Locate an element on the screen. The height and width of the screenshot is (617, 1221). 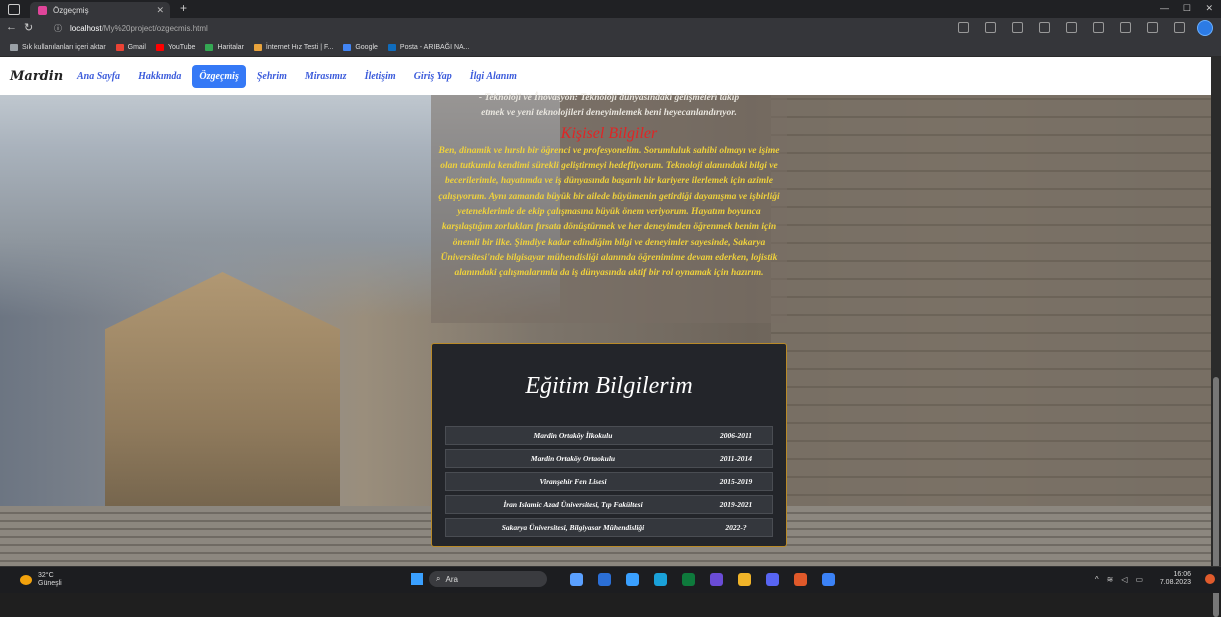
favorites-icon is located at coordinates (1071, 27).